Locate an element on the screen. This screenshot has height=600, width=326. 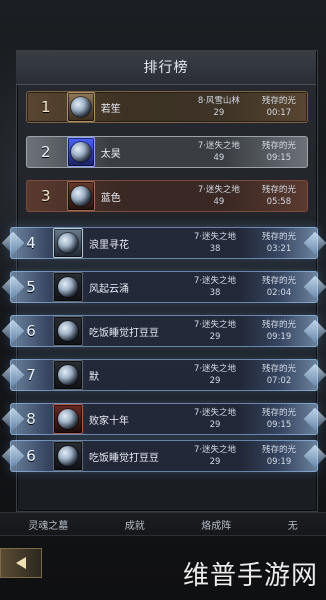
leaderboard-row-4: 4 浪里寻花 7·迷失之地 38 残存的光 03:21 is located at coordinates (163, 243).